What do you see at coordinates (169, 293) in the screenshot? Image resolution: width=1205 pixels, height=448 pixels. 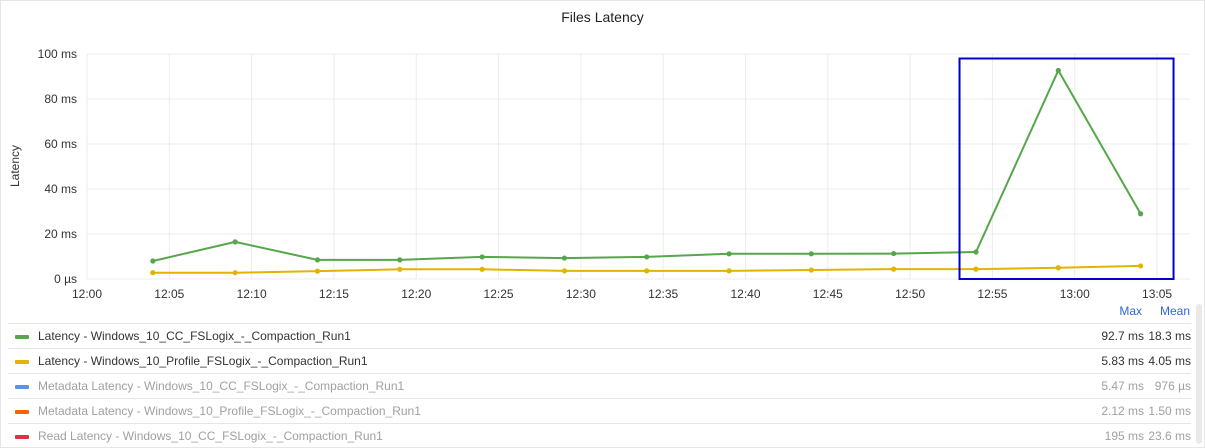 I see `x-tick-label: 12:05` at bounding box center [169, 293].